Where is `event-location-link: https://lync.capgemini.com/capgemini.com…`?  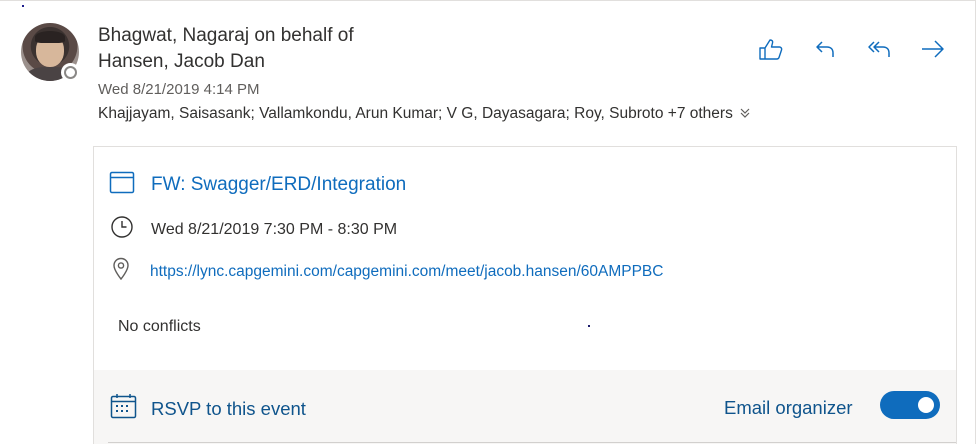 event-location-link: https://lync.capgemini.com/capgemini.com… is located at coordinates (406, 272).